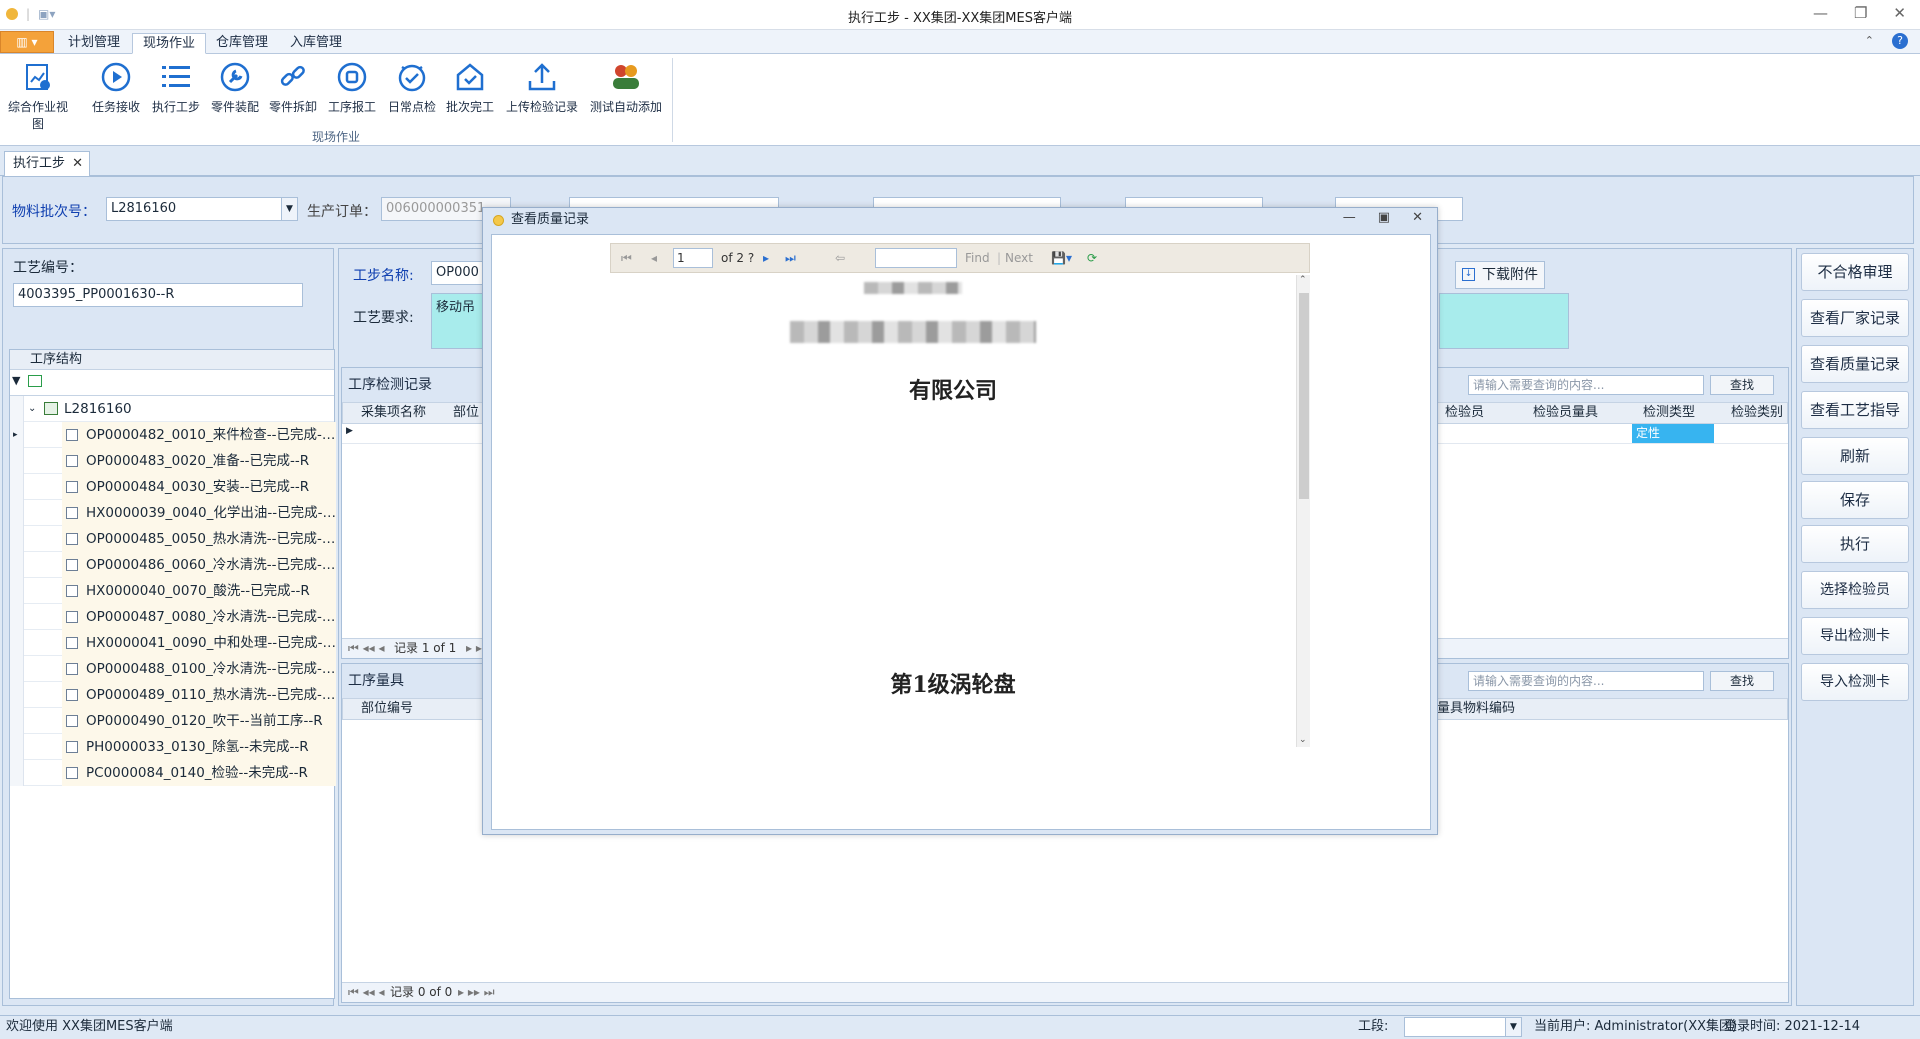 This screenshot has height=1039, width=1920. What do you see at coordinates (474, 648) in the screenshot?
I see `pager-next-icon: ▸ ▸` at bounding box center [474, 648].